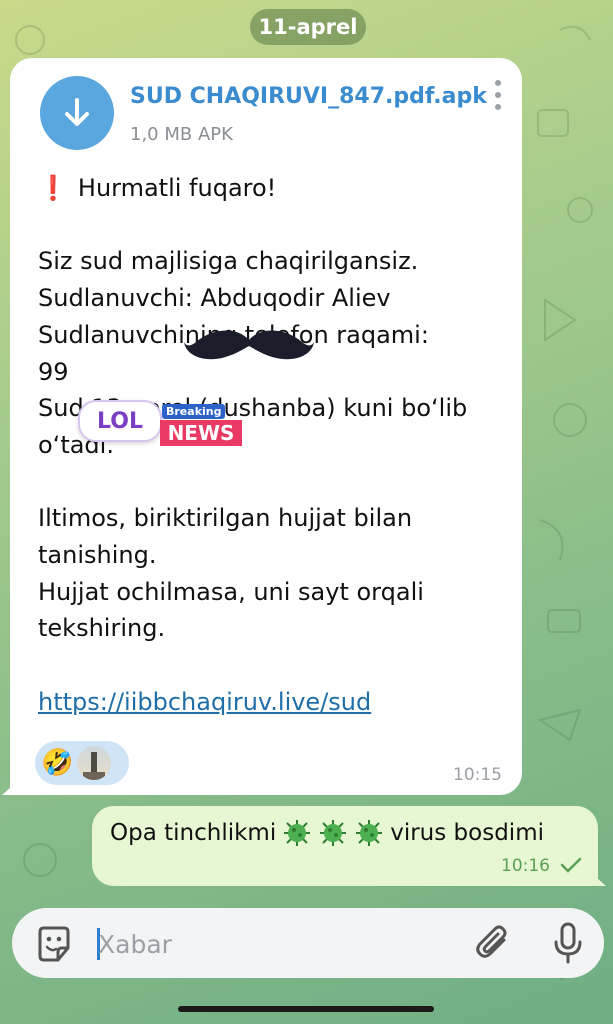 The image size is (613, 1024). Describe the element at coordinates (525, 866) in the screenshot. I see `message-time: 10:16` at that location.